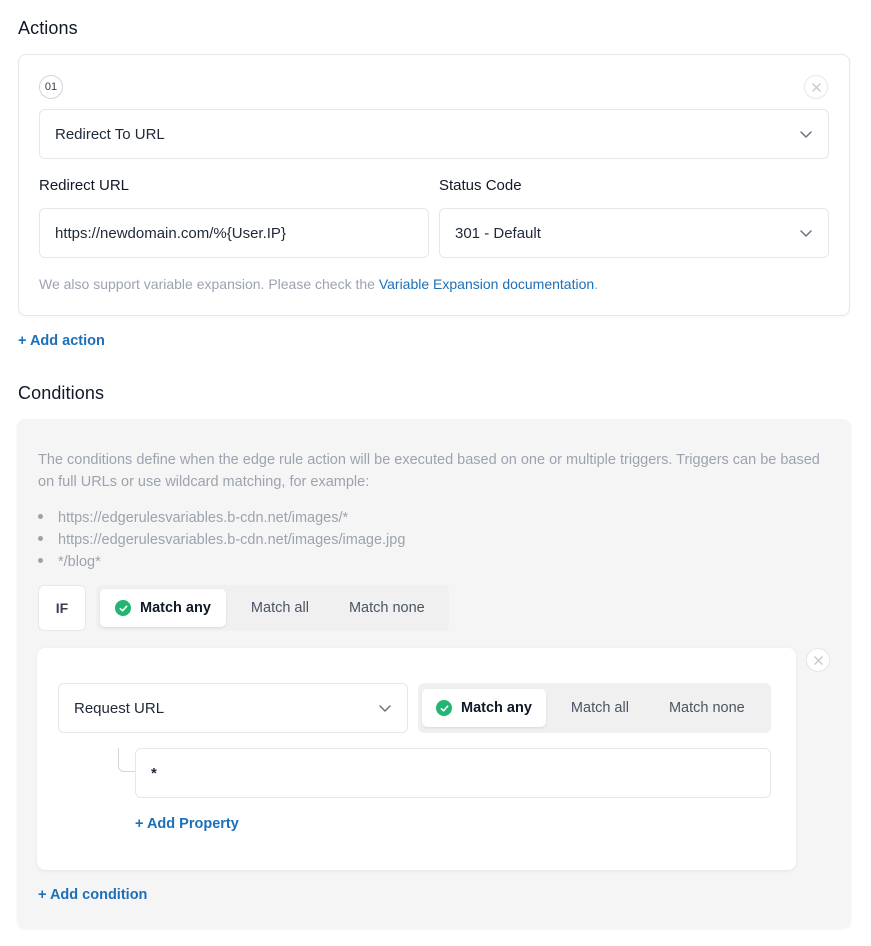  I want to click on status-code-select: 301 - Default, so click(634, 233).